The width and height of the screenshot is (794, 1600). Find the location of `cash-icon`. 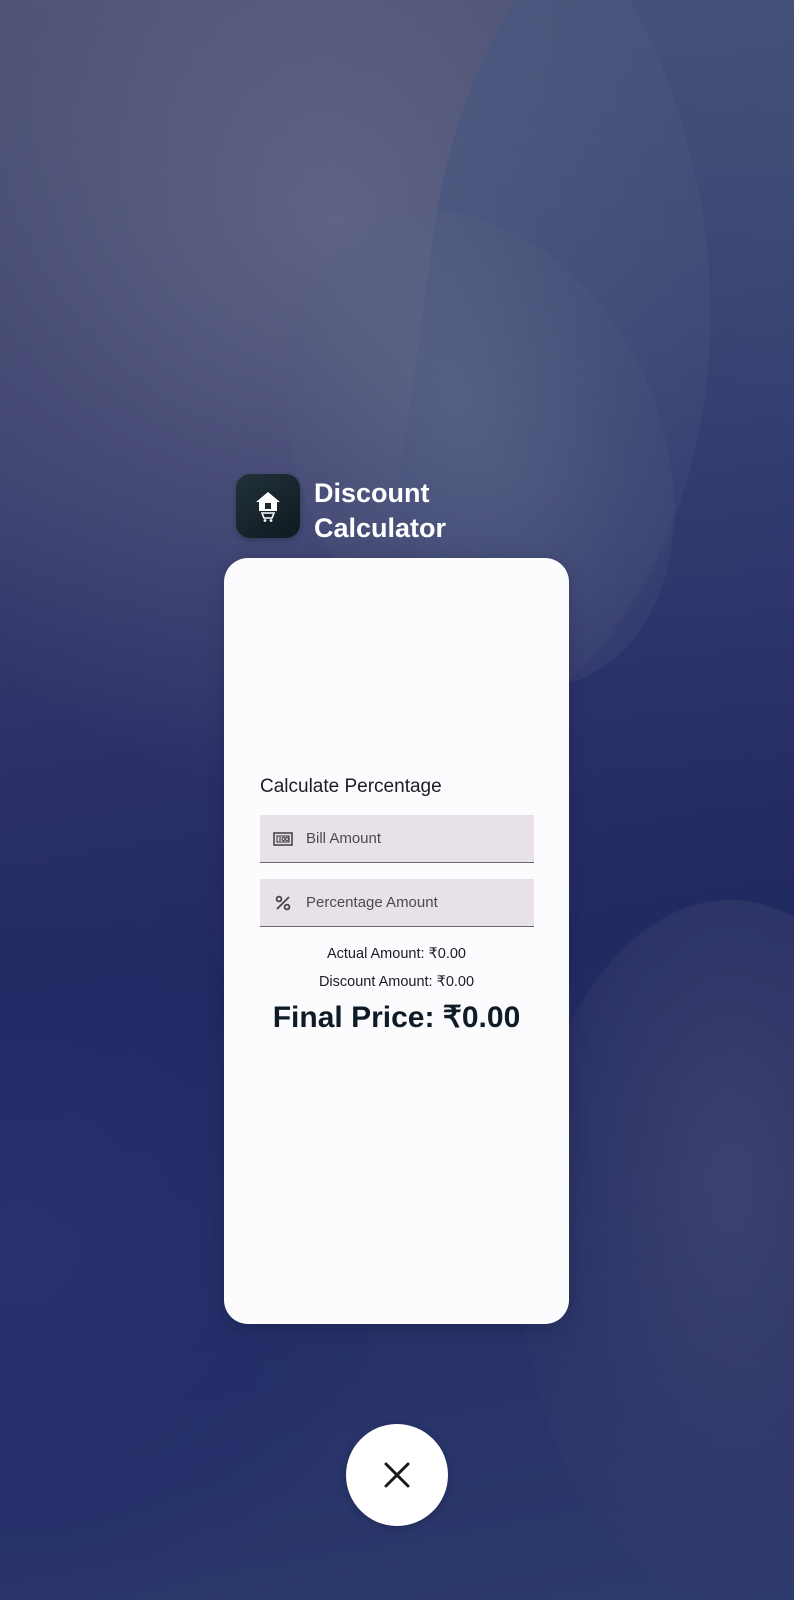

cash-icon is located at coordinates (283, 838).